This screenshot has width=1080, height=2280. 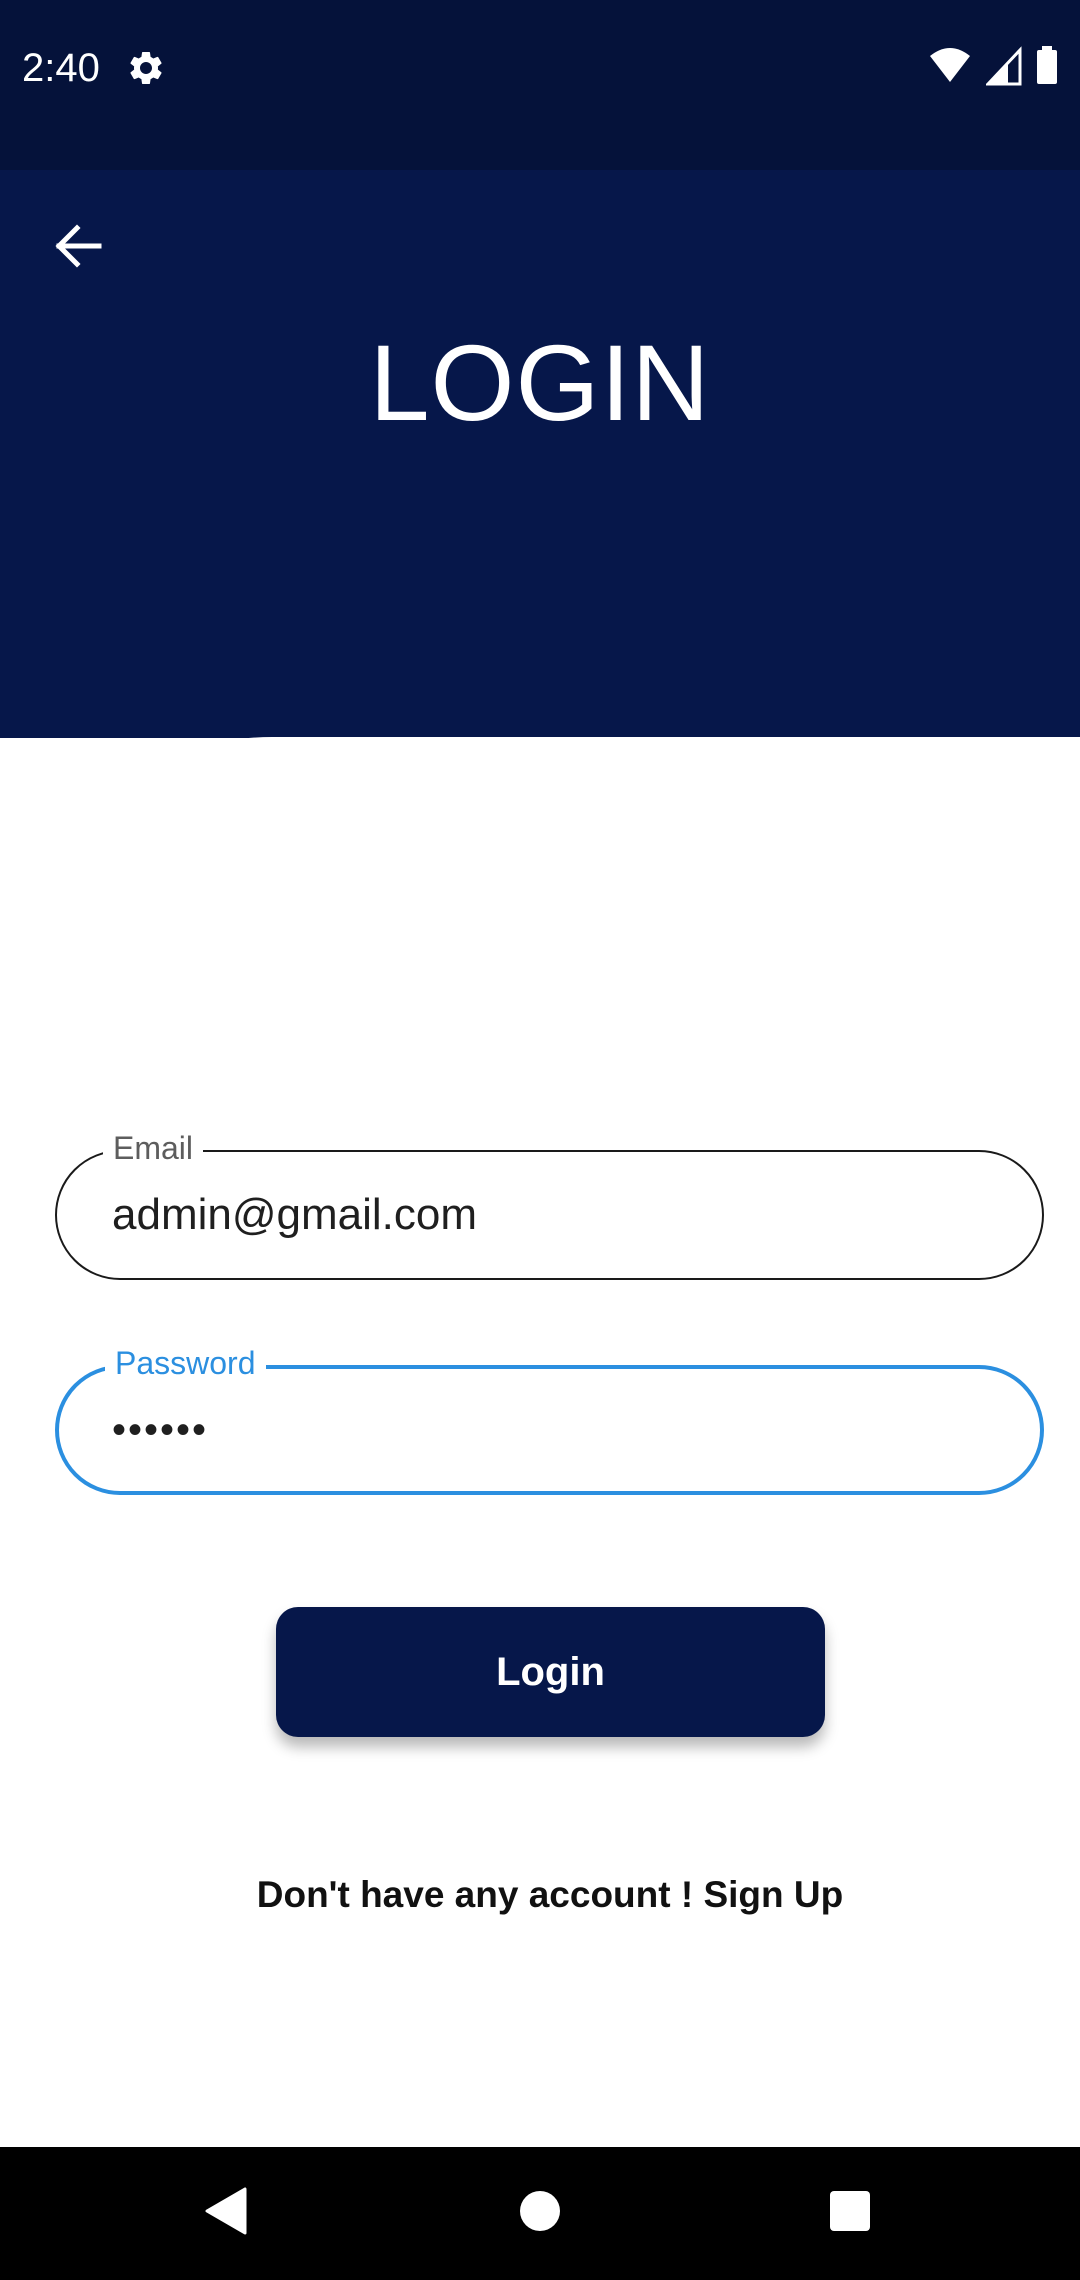 What do you see at coordinates (549, 1204) in the screenshot?
I see `email-field: Email admin@gmail.com` at bounding box center [549, 1204].